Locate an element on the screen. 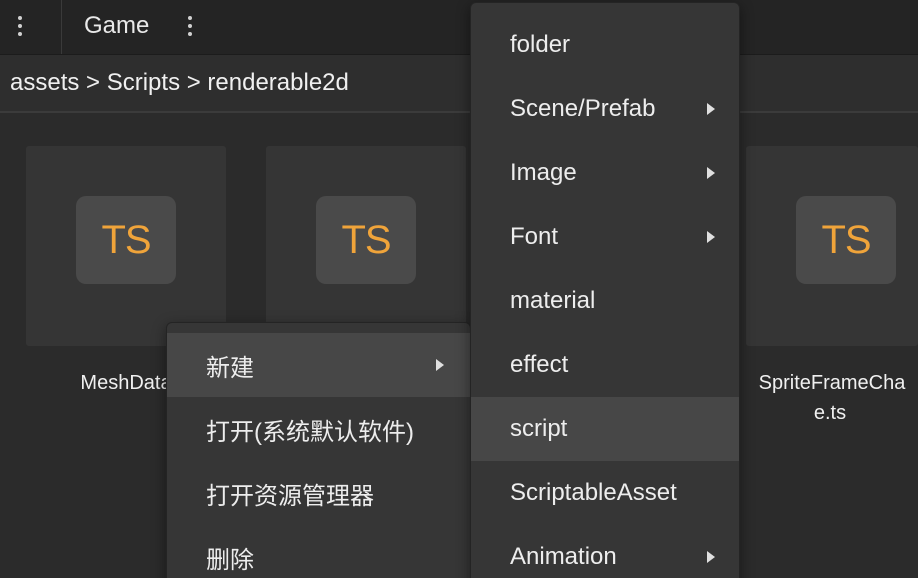 The height and width of the screenshot is (578, 918). menu-item-label: 打开(系统默认软件) is located at coordinates (310, 432).